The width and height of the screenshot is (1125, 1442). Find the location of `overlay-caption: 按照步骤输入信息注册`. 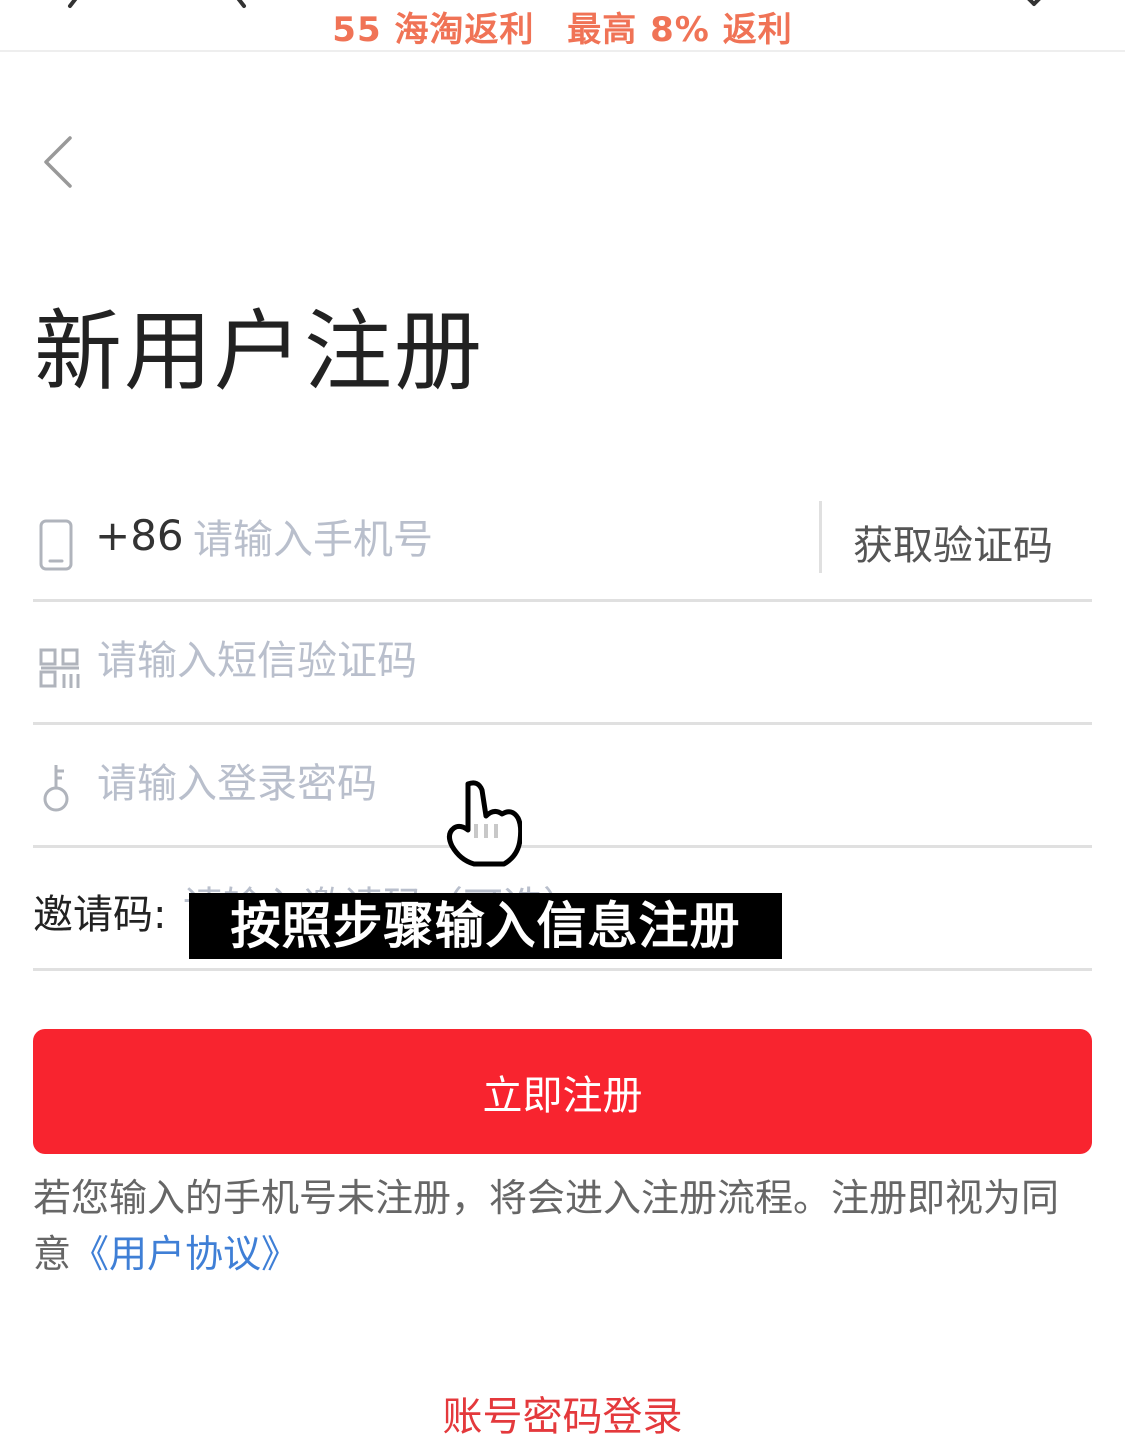

overlay-caption: 按照步骤输入信息注册 is located at coordinates (485, 926).